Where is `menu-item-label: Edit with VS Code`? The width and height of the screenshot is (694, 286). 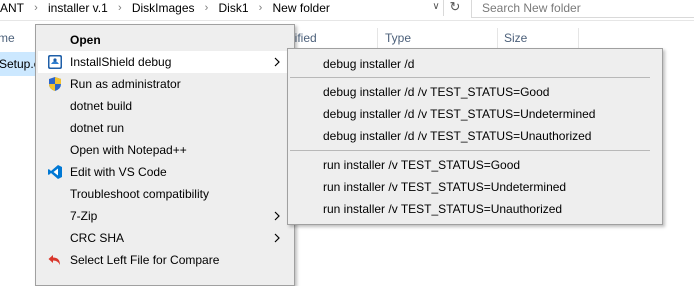
menu-item-label: Edit with VS Code is located at coordinates (118, 172).